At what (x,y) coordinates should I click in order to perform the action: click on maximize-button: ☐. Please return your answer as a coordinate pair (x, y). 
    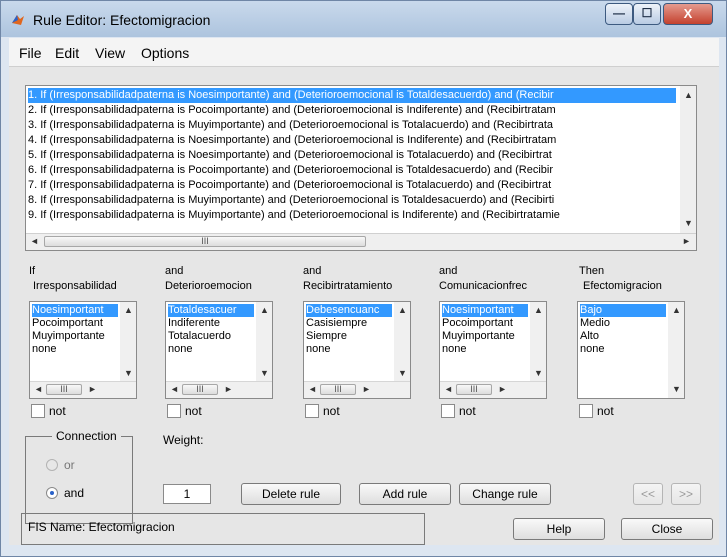
    Looking at the image, I should click on (647, 14).